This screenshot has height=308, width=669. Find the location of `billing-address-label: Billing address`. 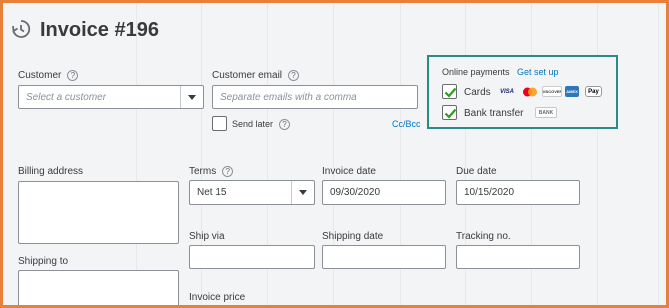

billing-address-label: Billing address is located at coordinates (51, 171).